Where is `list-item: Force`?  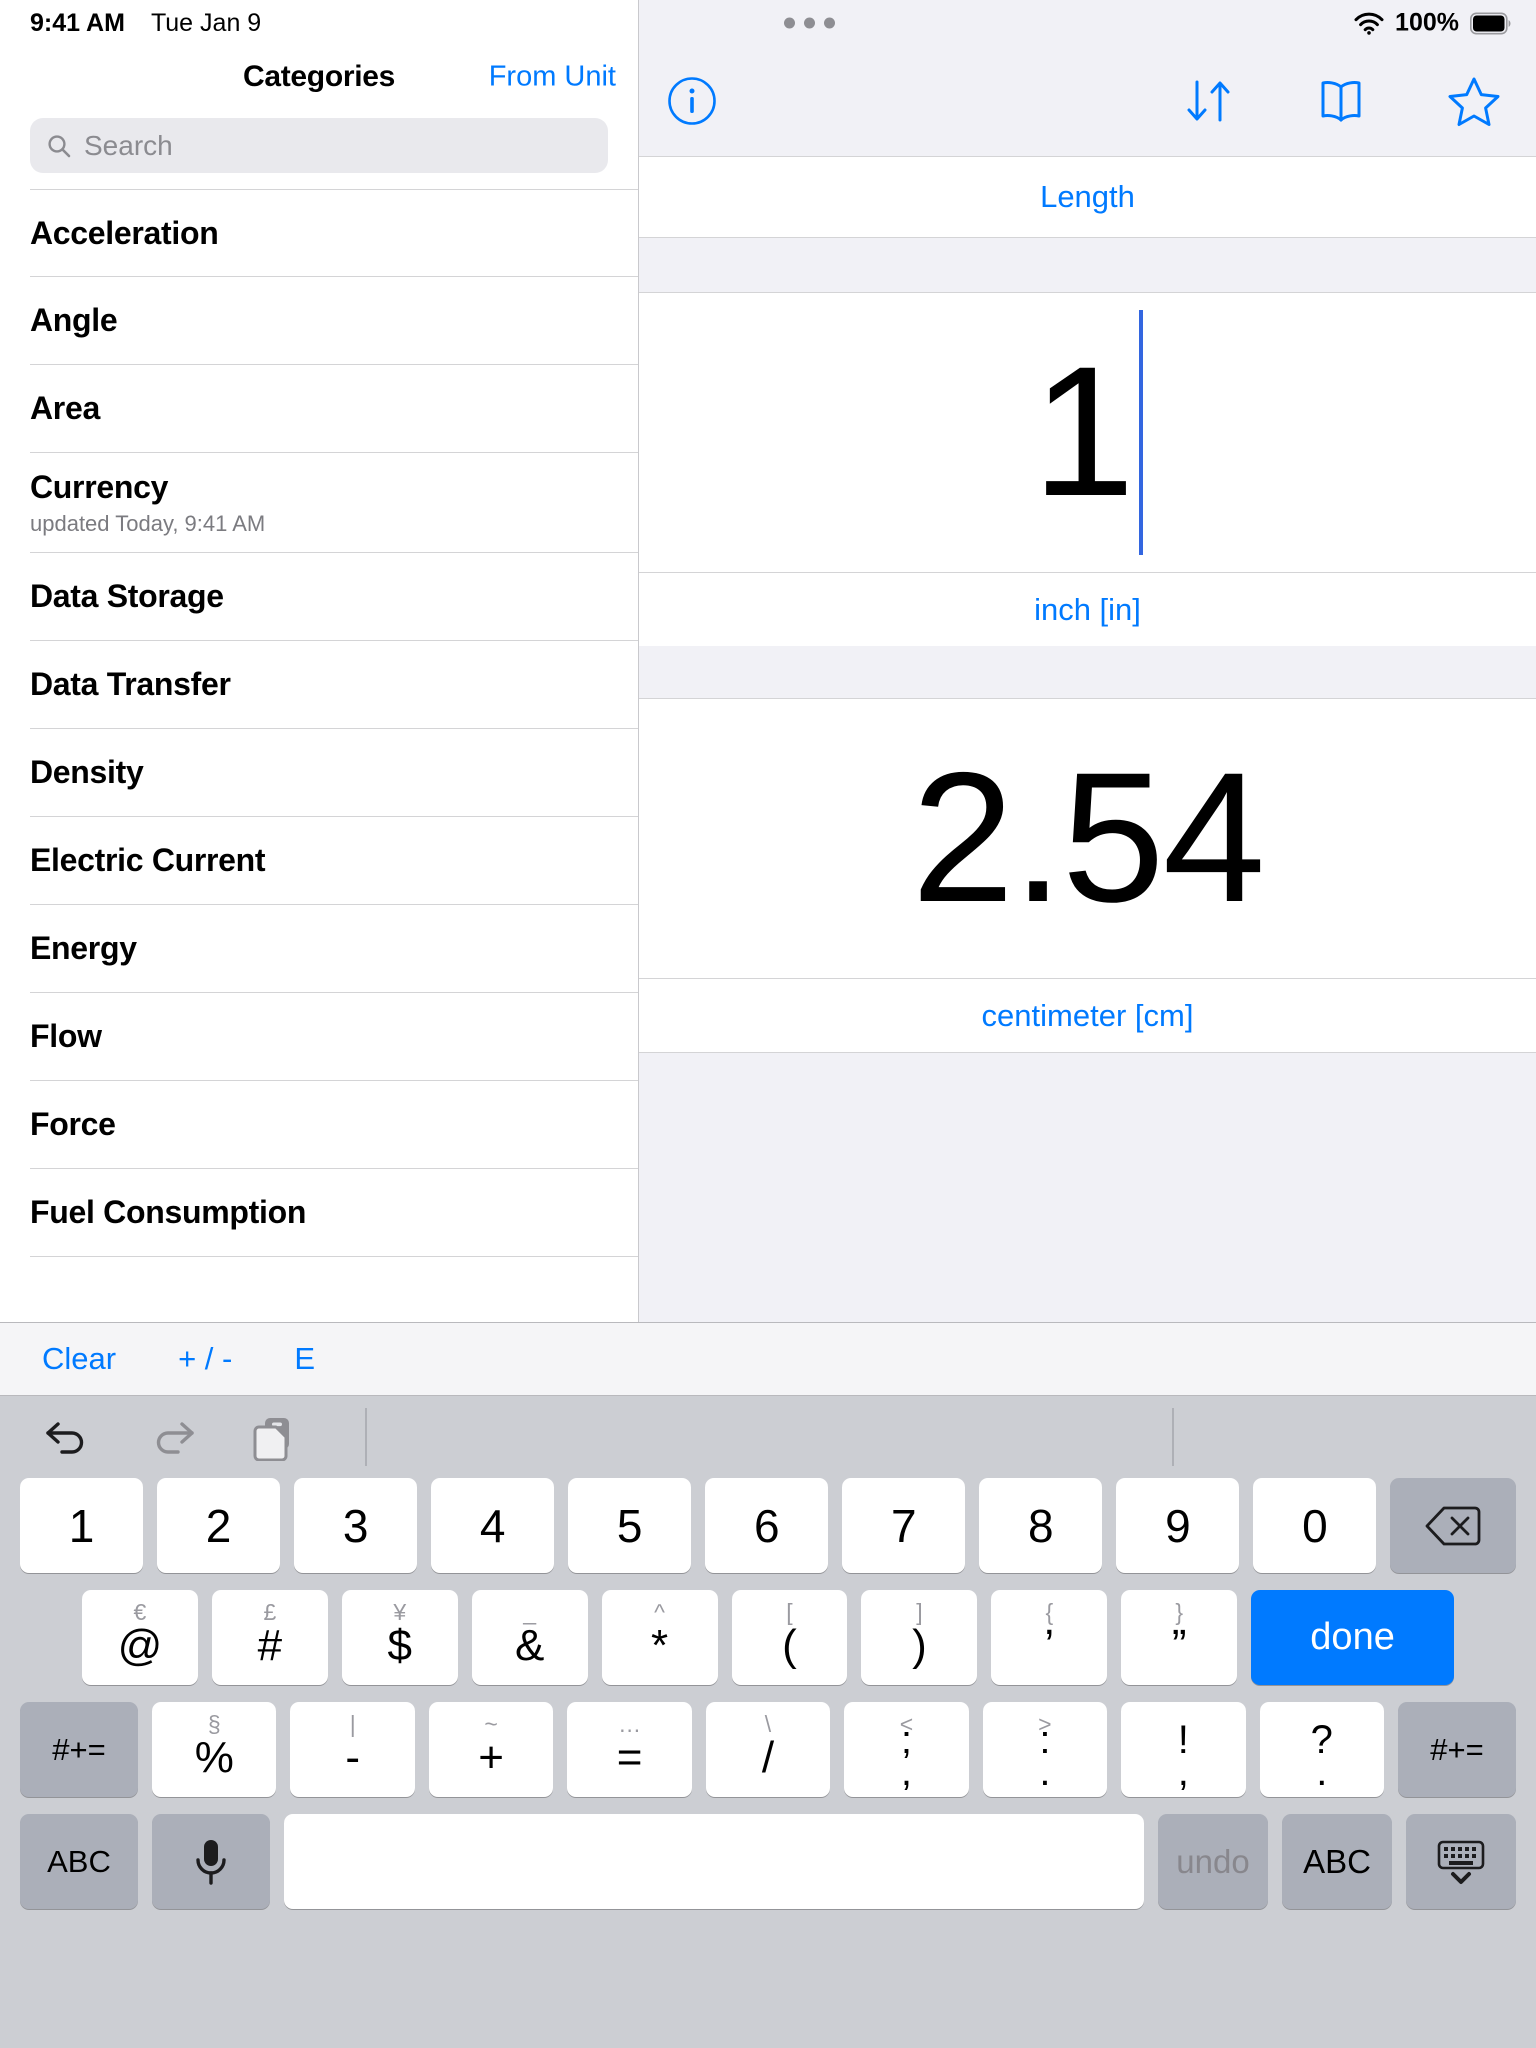
list-item: Force is located at coordinates (334, 1125).